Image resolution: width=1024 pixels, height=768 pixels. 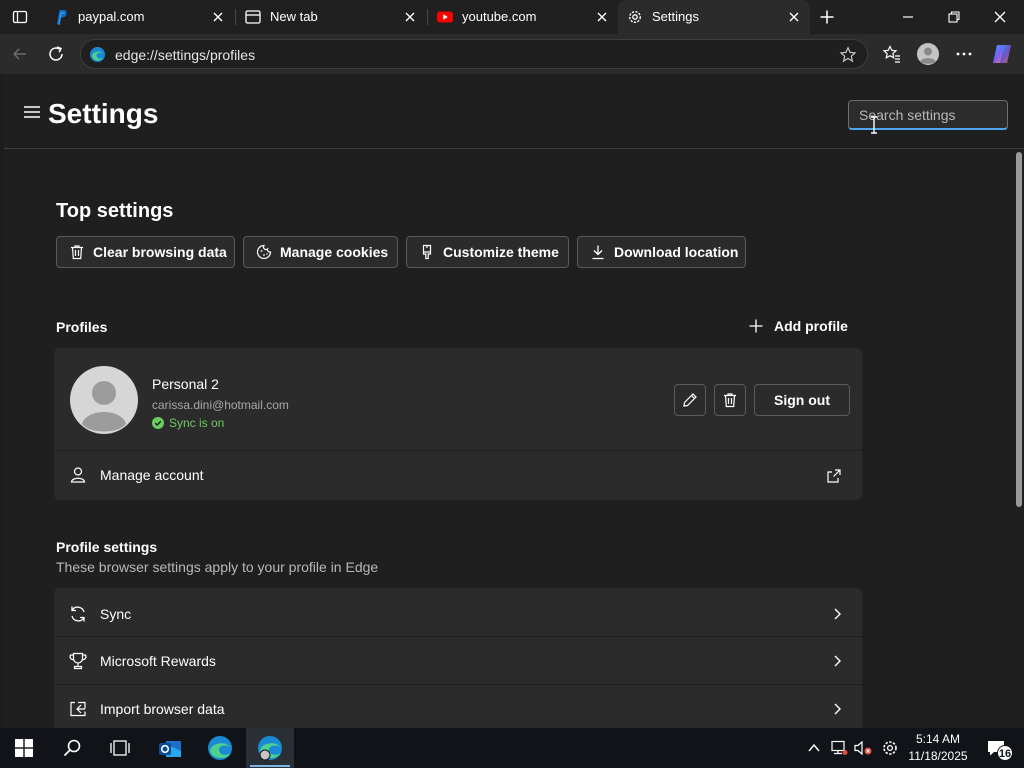 I want to click on browser-toolbar: edge://settings/profiles, so click(x=512, y=54).